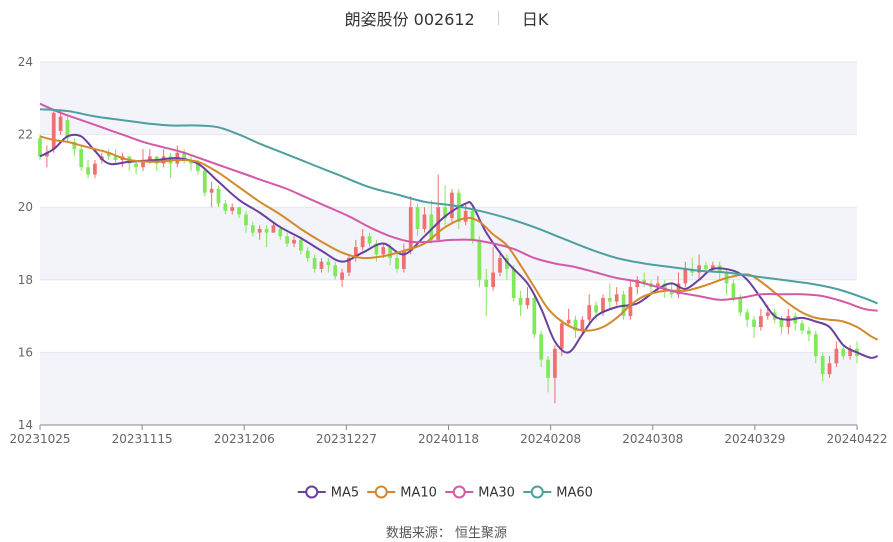  What do you see at coordinates (312, 492) in the screenshot?
I see `legend-marker-ma5` at bounding box center [312, 492].